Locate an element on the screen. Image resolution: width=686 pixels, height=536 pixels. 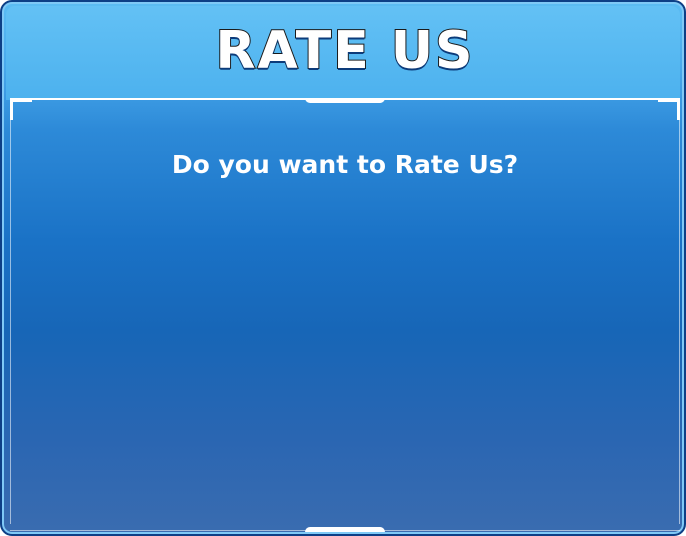
right-corner-bracket is located at coordinates (678, 109).